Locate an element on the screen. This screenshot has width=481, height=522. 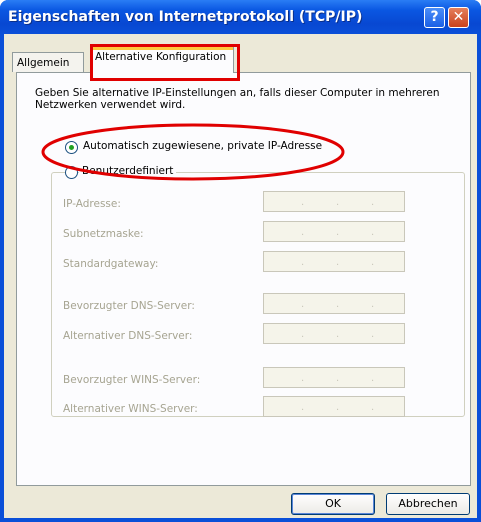
radio-auto-private-ip is located at coordinates (71, 147).